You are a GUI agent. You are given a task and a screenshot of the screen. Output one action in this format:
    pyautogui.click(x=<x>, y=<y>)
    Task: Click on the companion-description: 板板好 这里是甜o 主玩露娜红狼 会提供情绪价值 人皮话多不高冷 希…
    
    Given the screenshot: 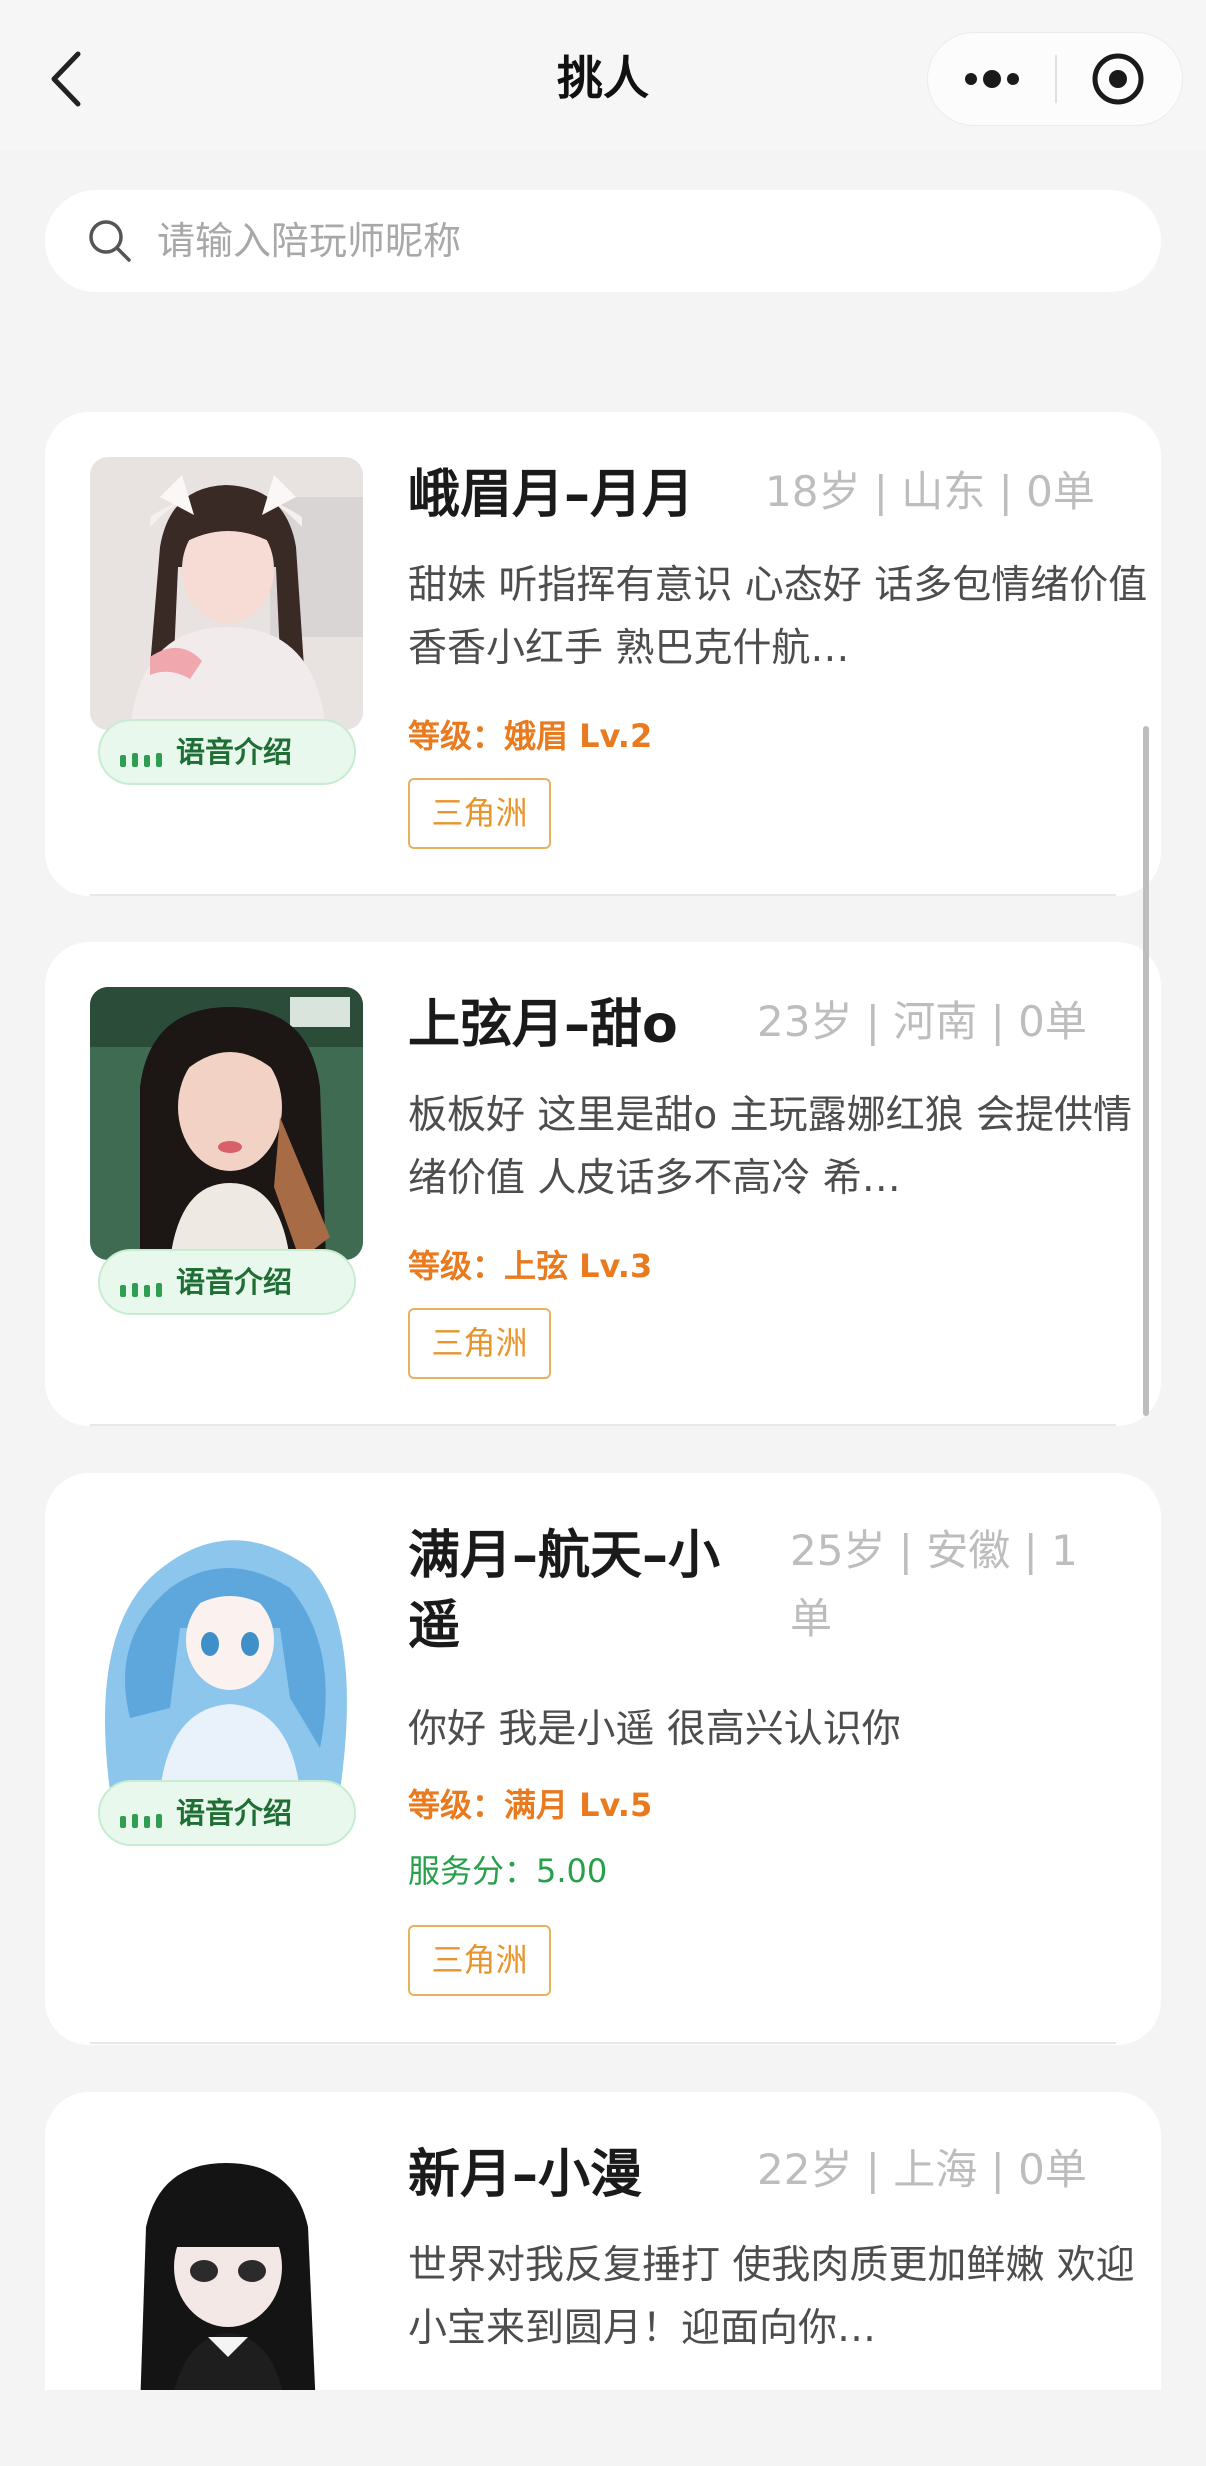 What is the action you would take?
    pyautogui.click(x=770, y=1147)
    